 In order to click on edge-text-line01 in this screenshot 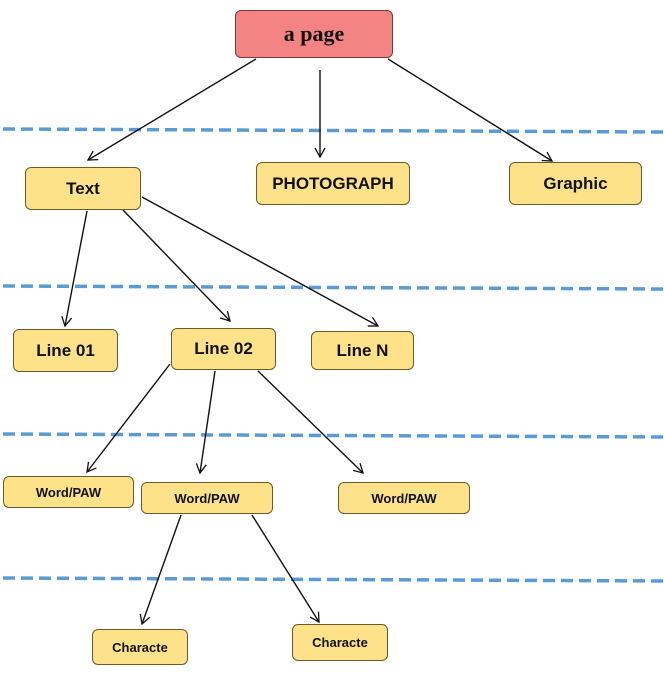, I will do `click(74, 269)`.